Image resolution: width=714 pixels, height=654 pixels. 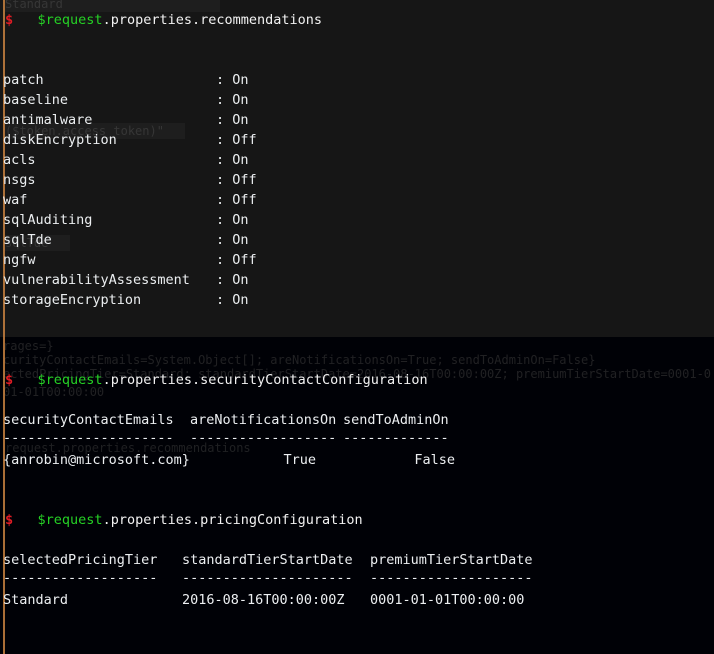 I want to click on kv-key: ngfw, so click(x=19, y=260).